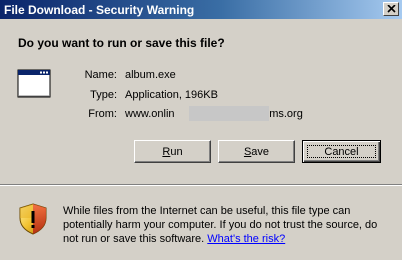 The image size is (402, 260). I want to click on name-label: Name:, so click(100, 75).